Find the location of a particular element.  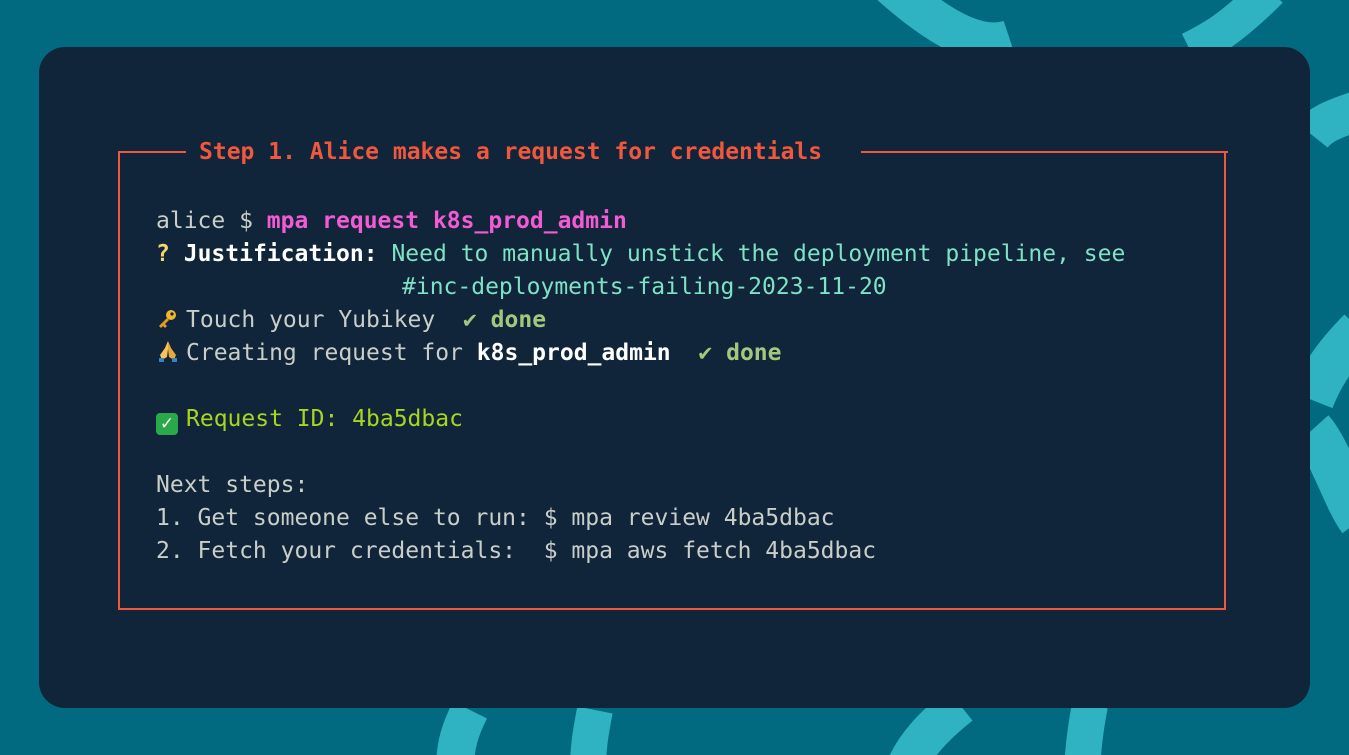

creating-check-icon: ✔ is located at coordinates (705, 353).